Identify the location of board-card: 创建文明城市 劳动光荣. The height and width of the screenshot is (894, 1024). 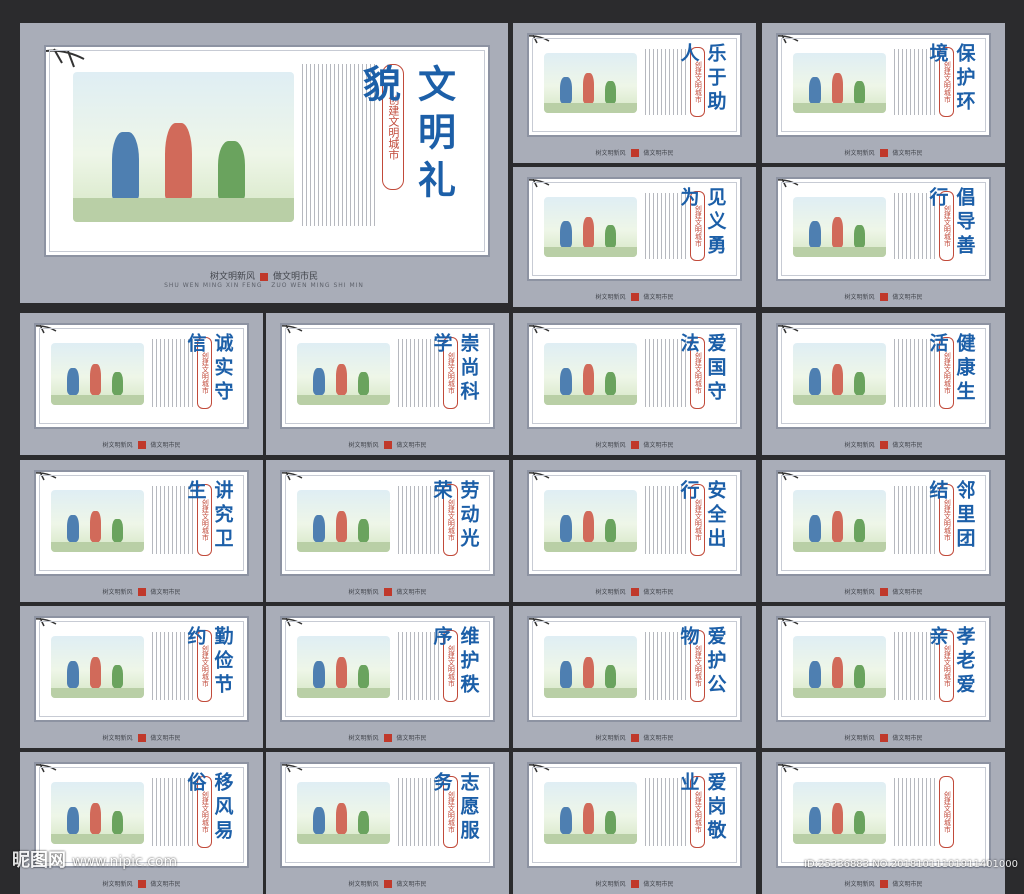
(387, 523).